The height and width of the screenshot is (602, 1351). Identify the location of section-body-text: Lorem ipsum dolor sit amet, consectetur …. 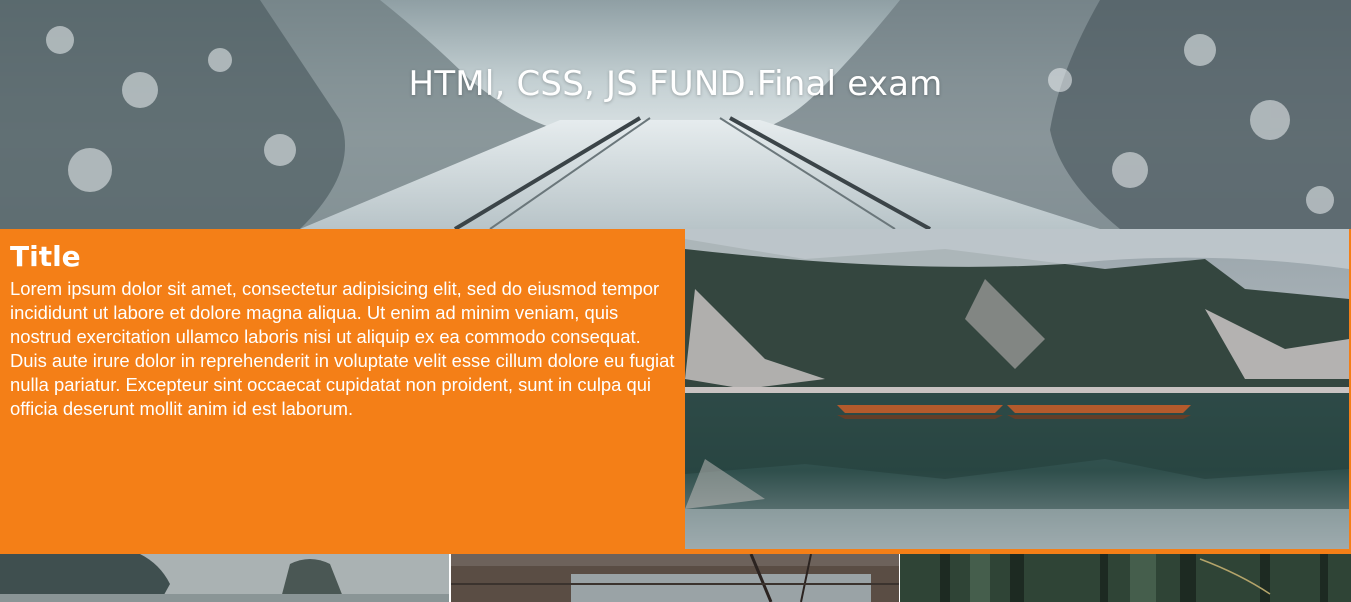
(342, 348).